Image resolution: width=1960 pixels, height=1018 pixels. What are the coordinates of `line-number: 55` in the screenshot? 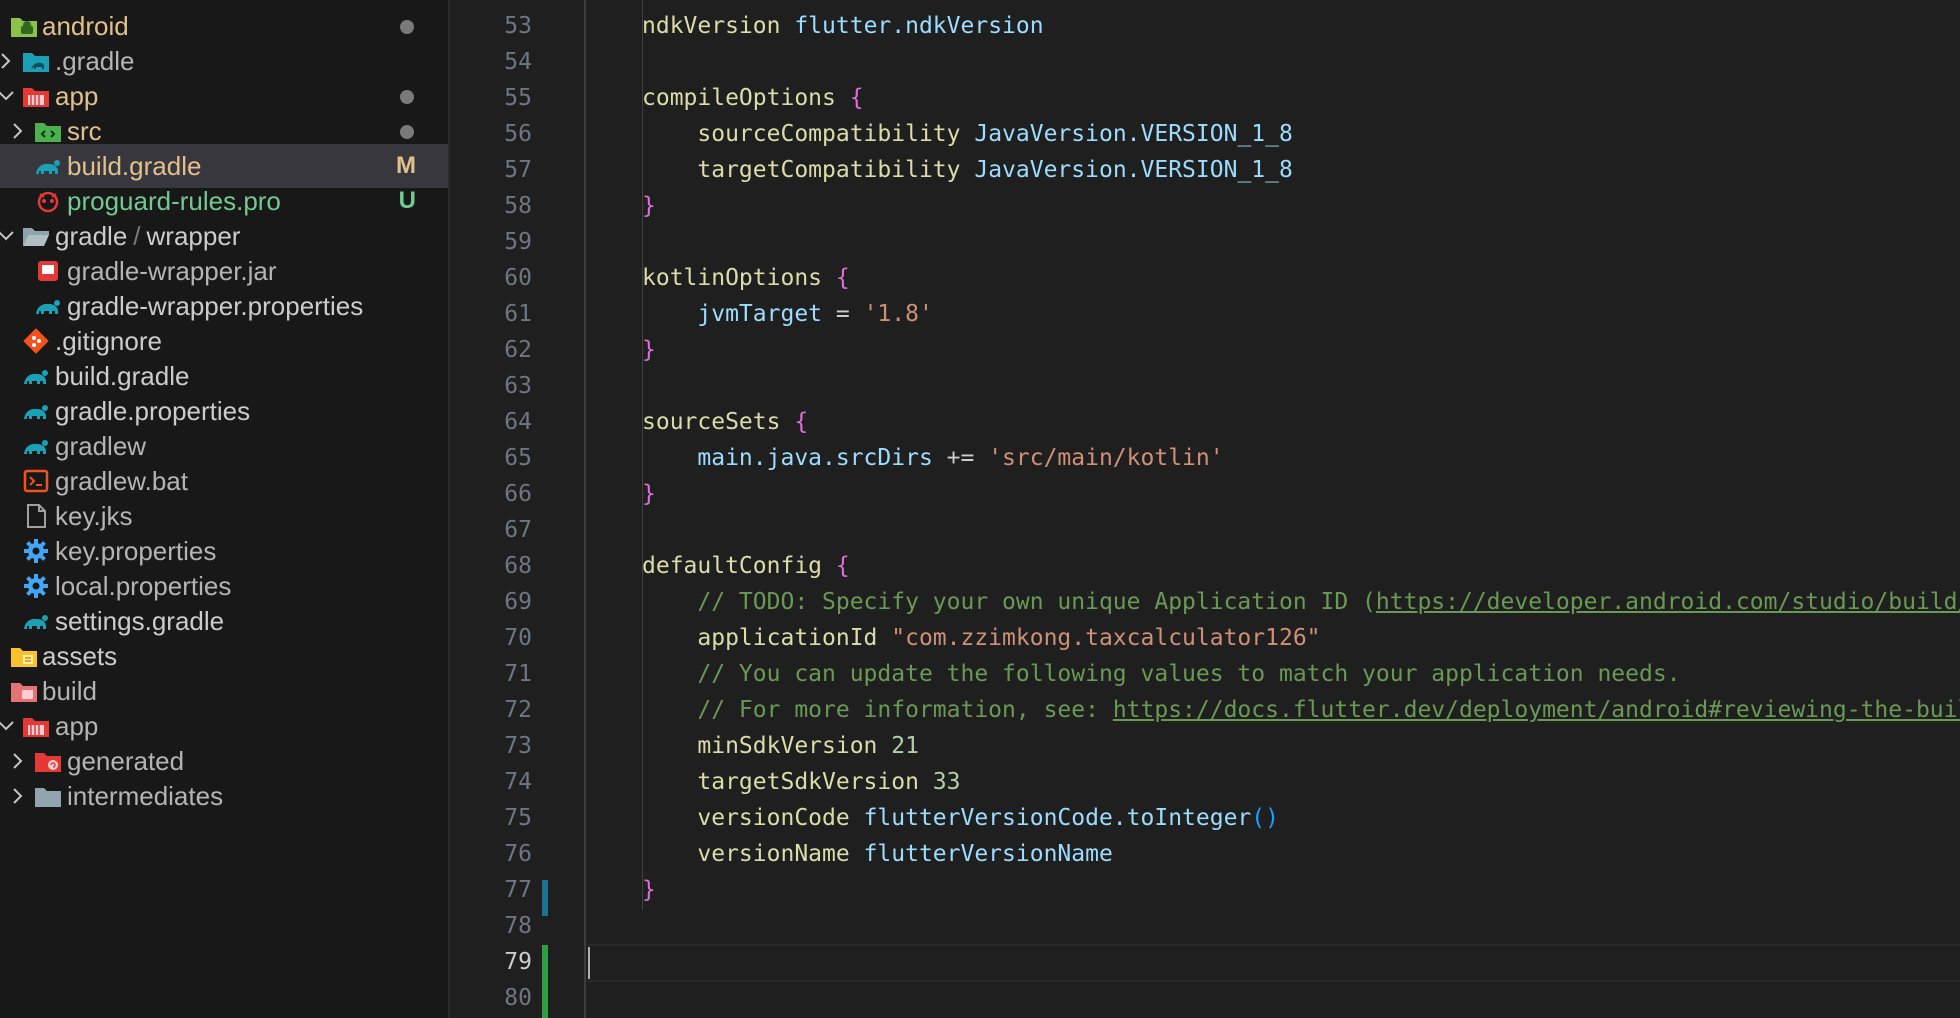 It's located at (518, 98).